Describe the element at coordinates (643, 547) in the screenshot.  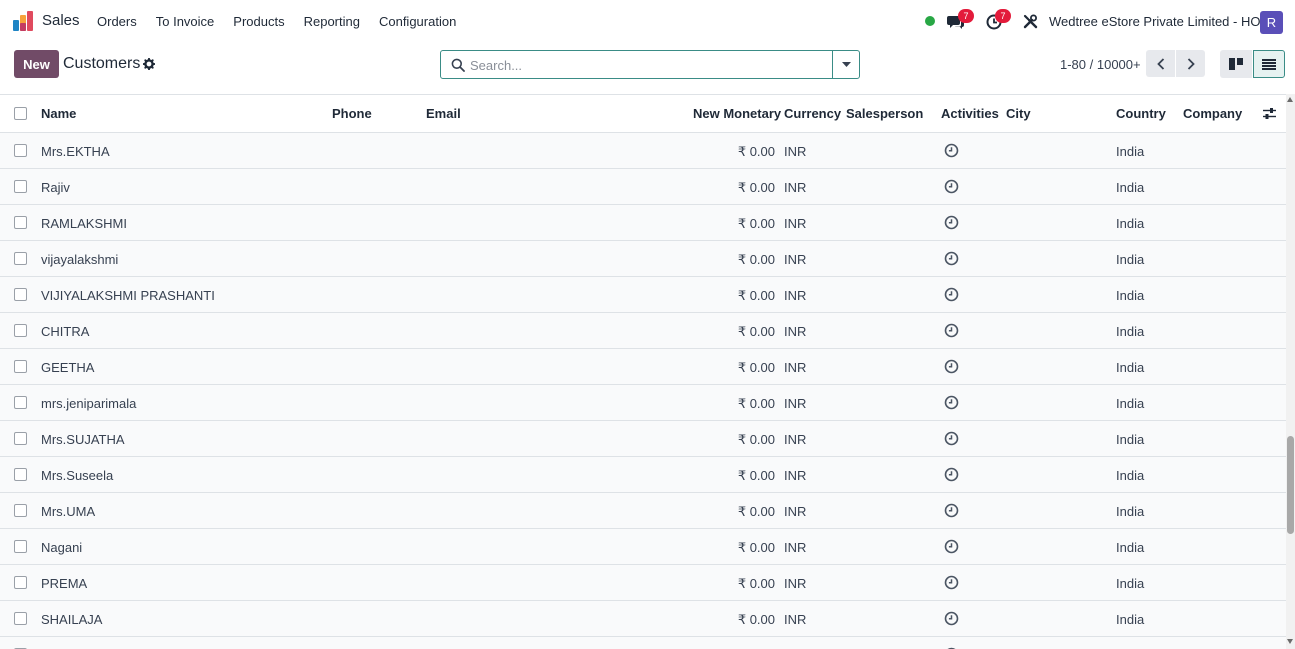
I see `table-row: Nagani ₹ 0.00 INR India` at that location.